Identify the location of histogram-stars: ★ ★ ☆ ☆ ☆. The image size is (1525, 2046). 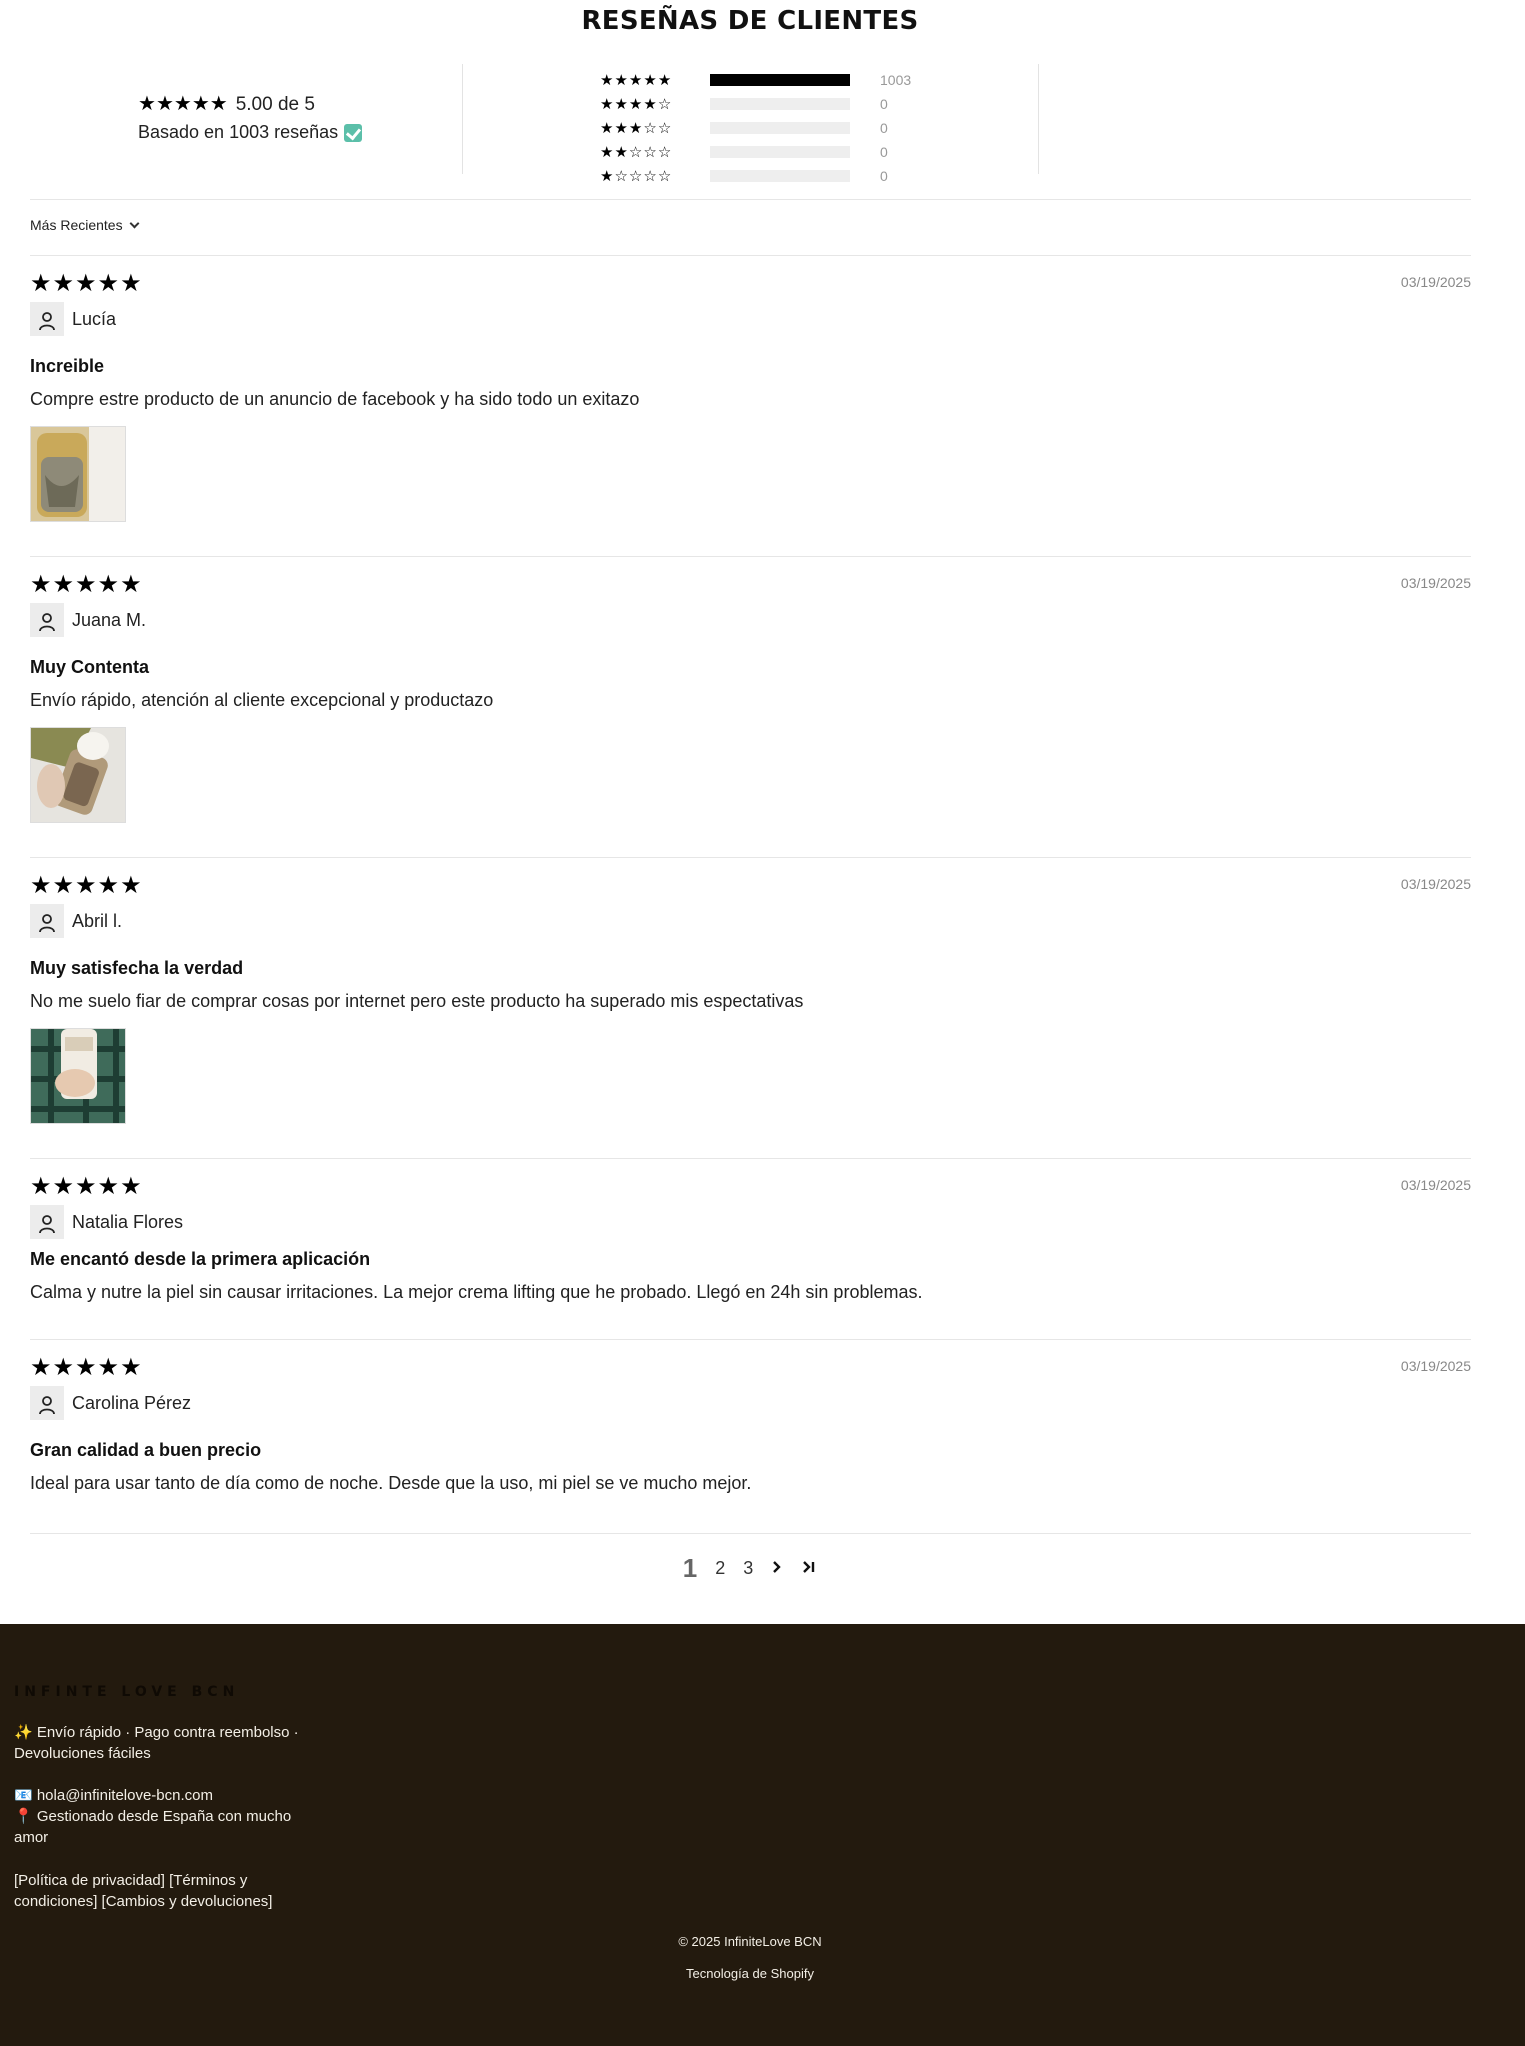
(655, 152).